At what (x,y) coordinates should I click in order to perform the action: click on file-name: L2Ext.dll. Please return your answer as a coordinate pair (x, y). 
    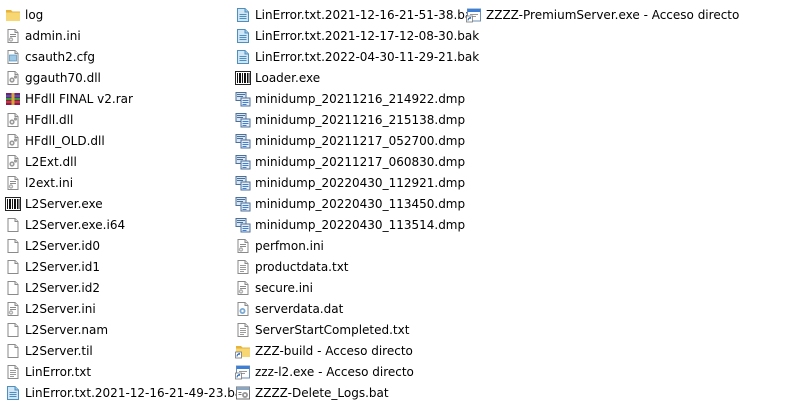
    Looking at the image, I should click on (51, 161).